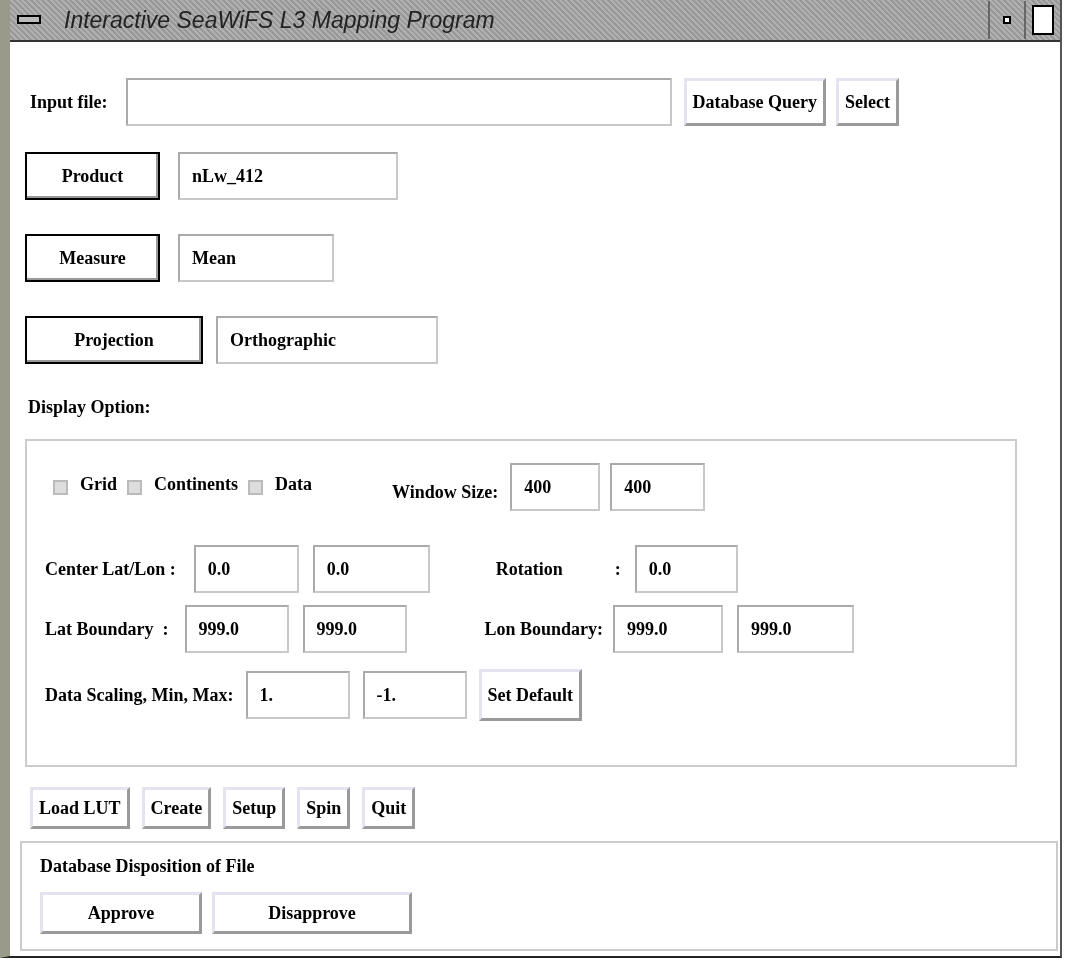 The image size is (1068, 960). Describe the element at coordinates (148, 866) in the screenshot. I see `disposition-title: Database Disposition of File` at that location.